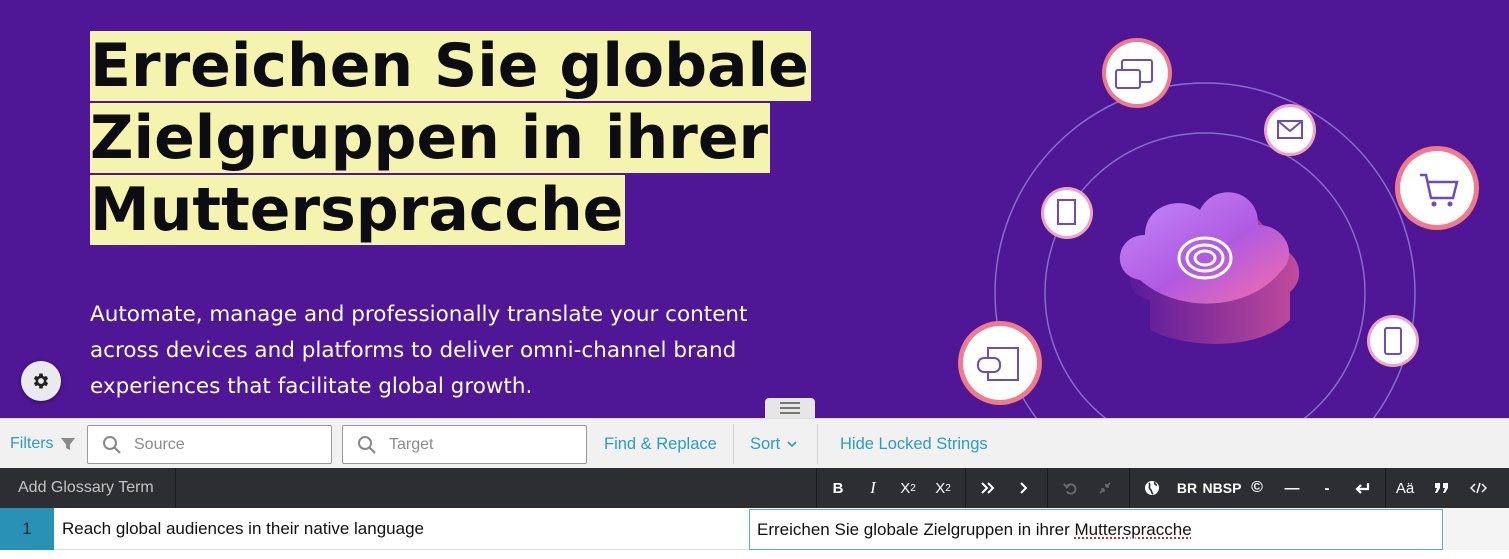 This screenshot has width=1509, height=559. What do you see at coordinates (479, 444) in the screenshot?
I see `target-search-input` at bounding box center [479, 444].